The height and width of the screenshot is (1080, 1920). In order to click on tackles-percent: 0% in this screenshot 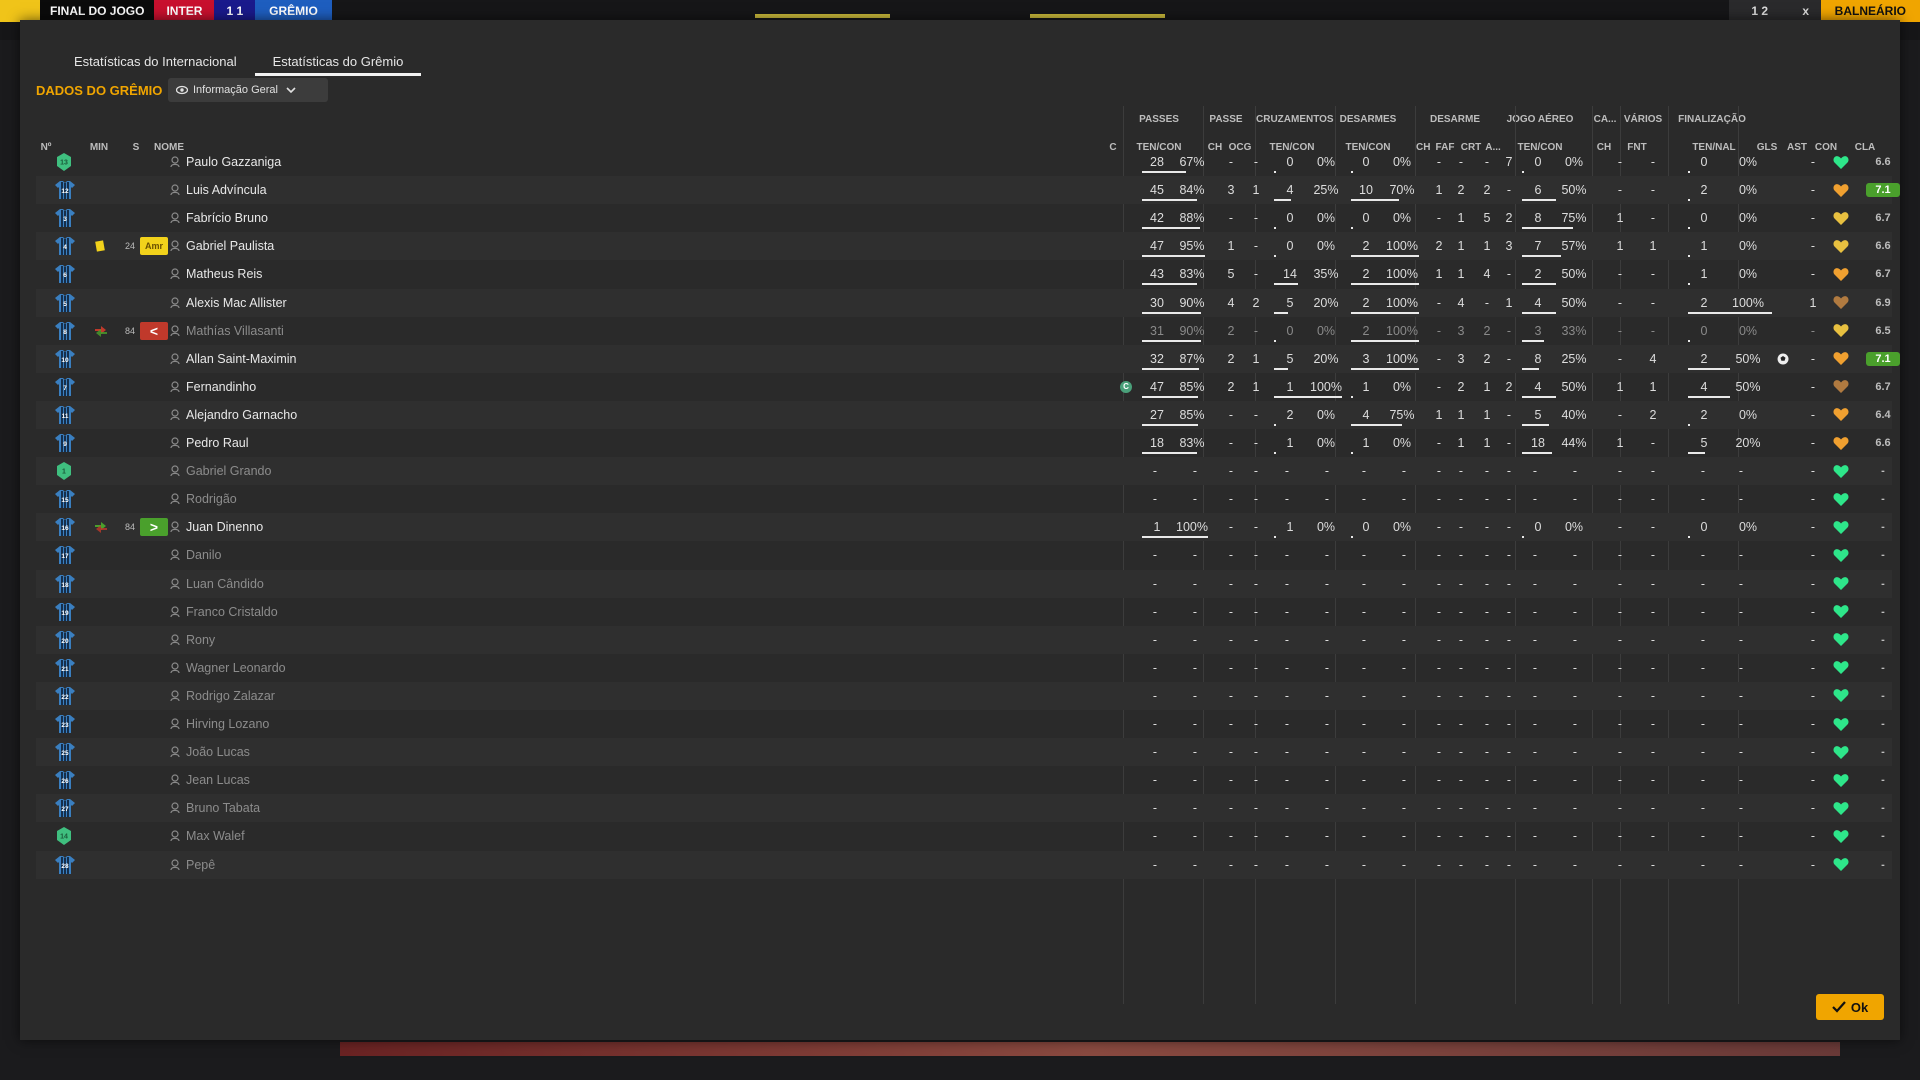, I will do `click(1402, 443)`.